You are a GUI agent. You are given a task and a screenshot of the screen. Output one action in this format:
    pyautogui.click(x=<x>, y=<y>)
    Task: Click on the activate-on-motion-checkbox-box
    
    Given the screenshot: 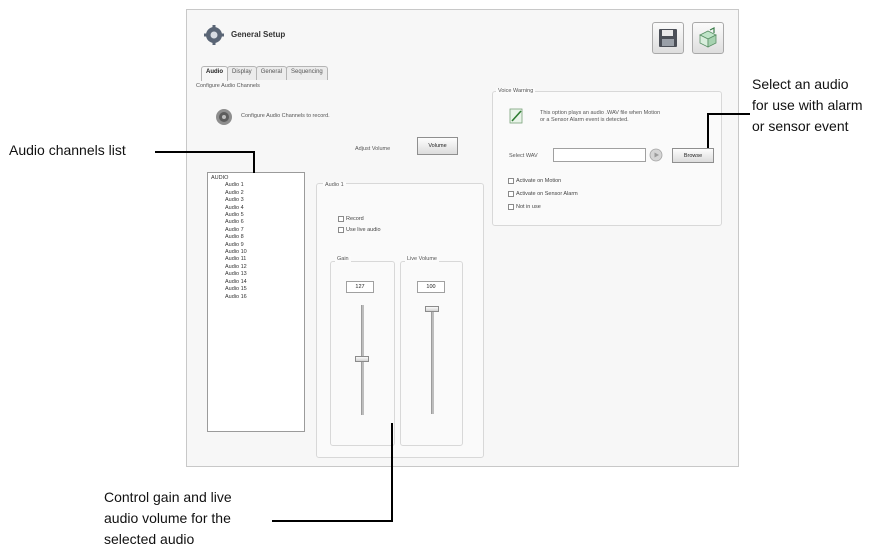 What is the action you would take?
    pyautogui.click(x=511, y=181)
    